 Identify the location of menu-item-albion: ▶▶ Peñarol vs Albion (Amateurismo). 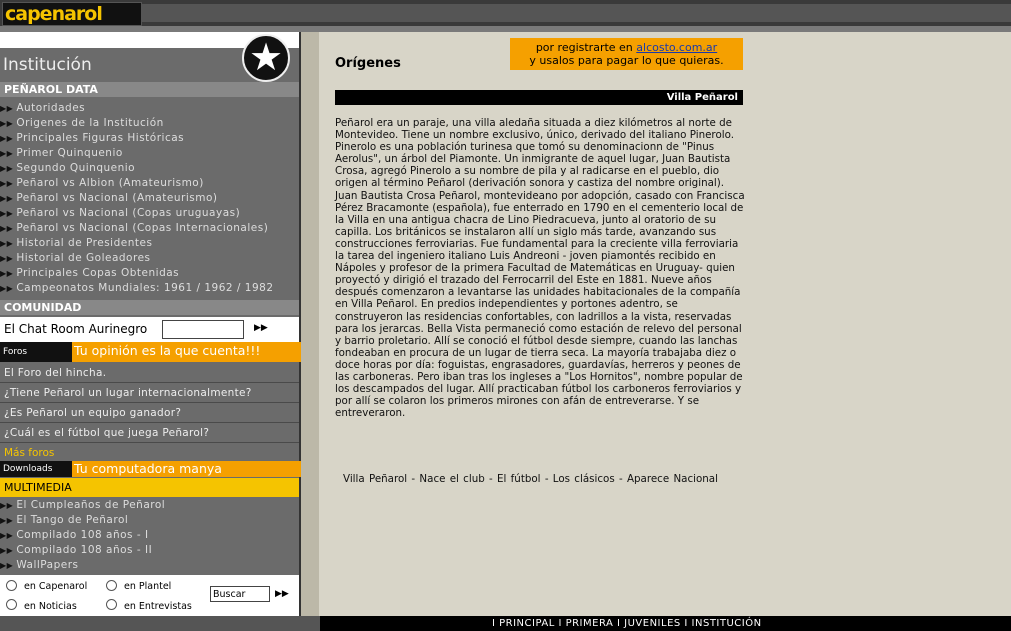
(149, 183).